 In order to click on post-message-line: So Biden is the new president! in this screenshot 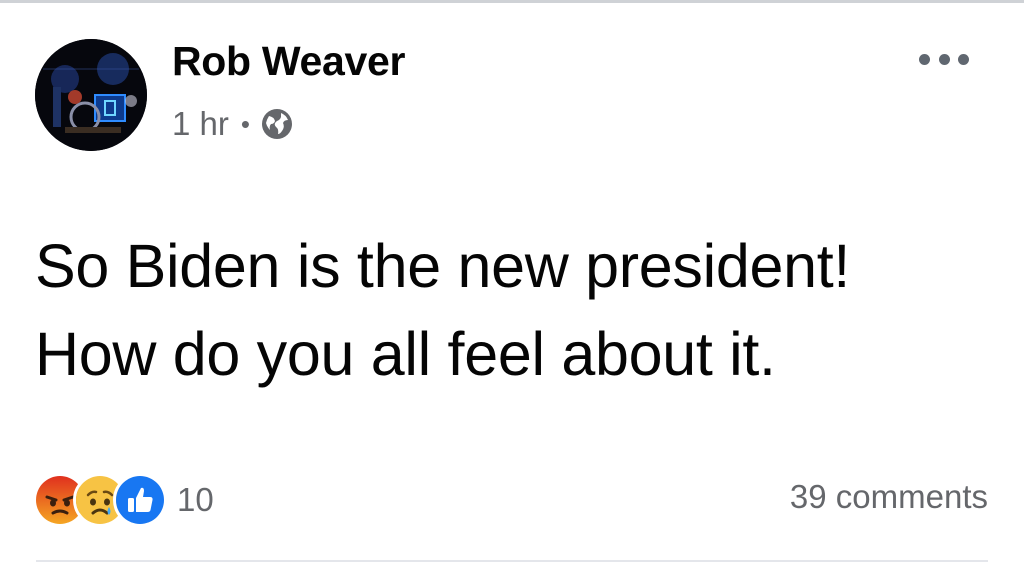, I will do `click(443, 266)`.